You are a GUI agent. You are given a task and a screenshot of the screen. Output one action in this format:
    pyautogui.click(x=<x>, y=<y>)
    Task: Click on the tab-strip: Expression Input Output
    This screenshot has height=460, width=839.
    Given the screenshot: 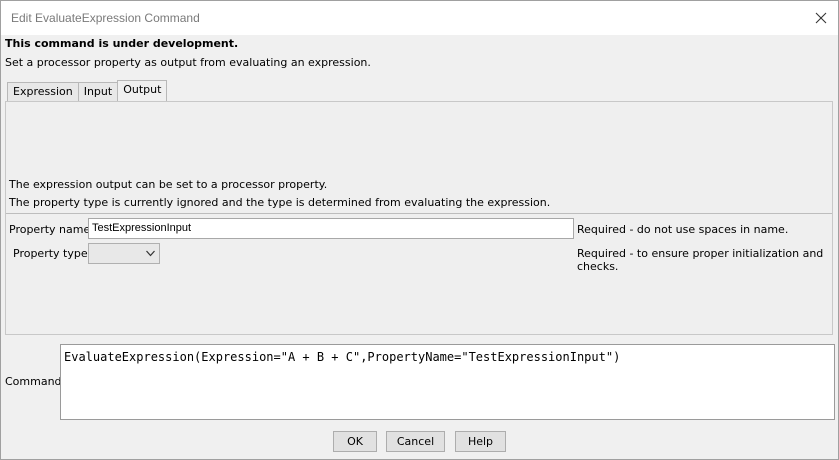 What is the action you would take?
    pyautogui.click(x=87, y=90)
    